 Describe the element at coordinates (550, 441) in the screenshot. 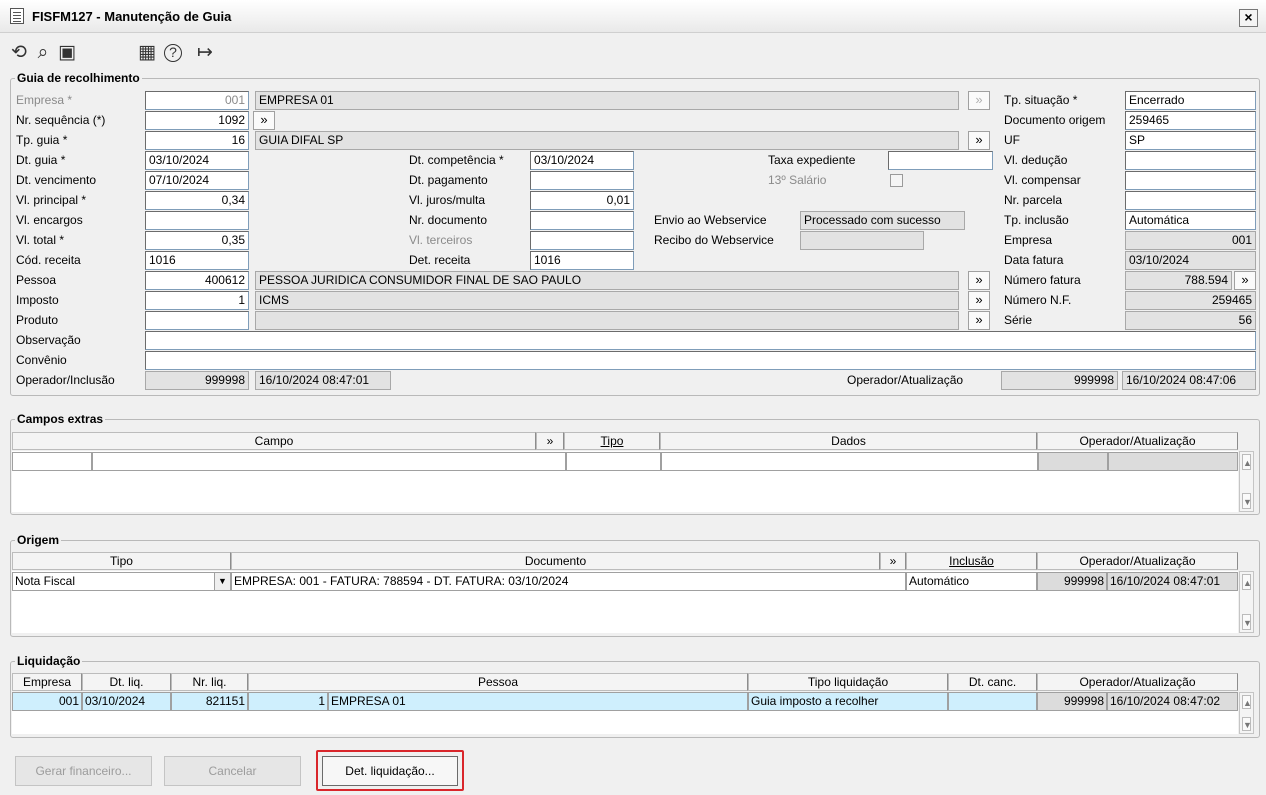

I see `campo-lookup-header: »` at that location.